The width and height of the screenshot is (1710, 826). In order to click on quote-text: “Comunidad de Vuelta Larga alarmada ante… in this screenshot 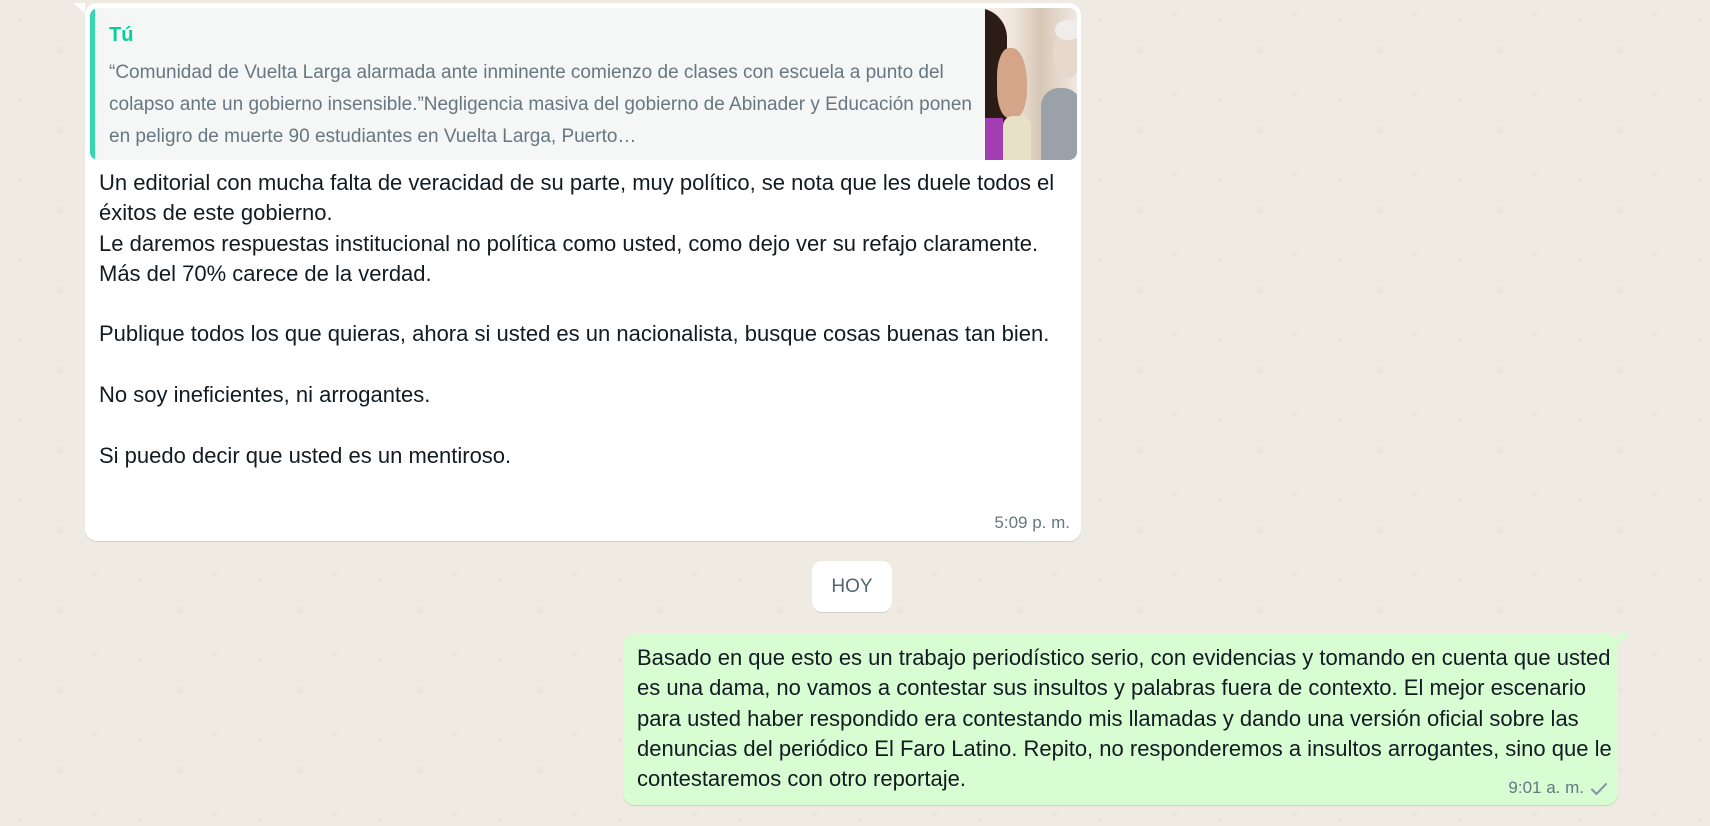, I will do `click(540, 104)`.